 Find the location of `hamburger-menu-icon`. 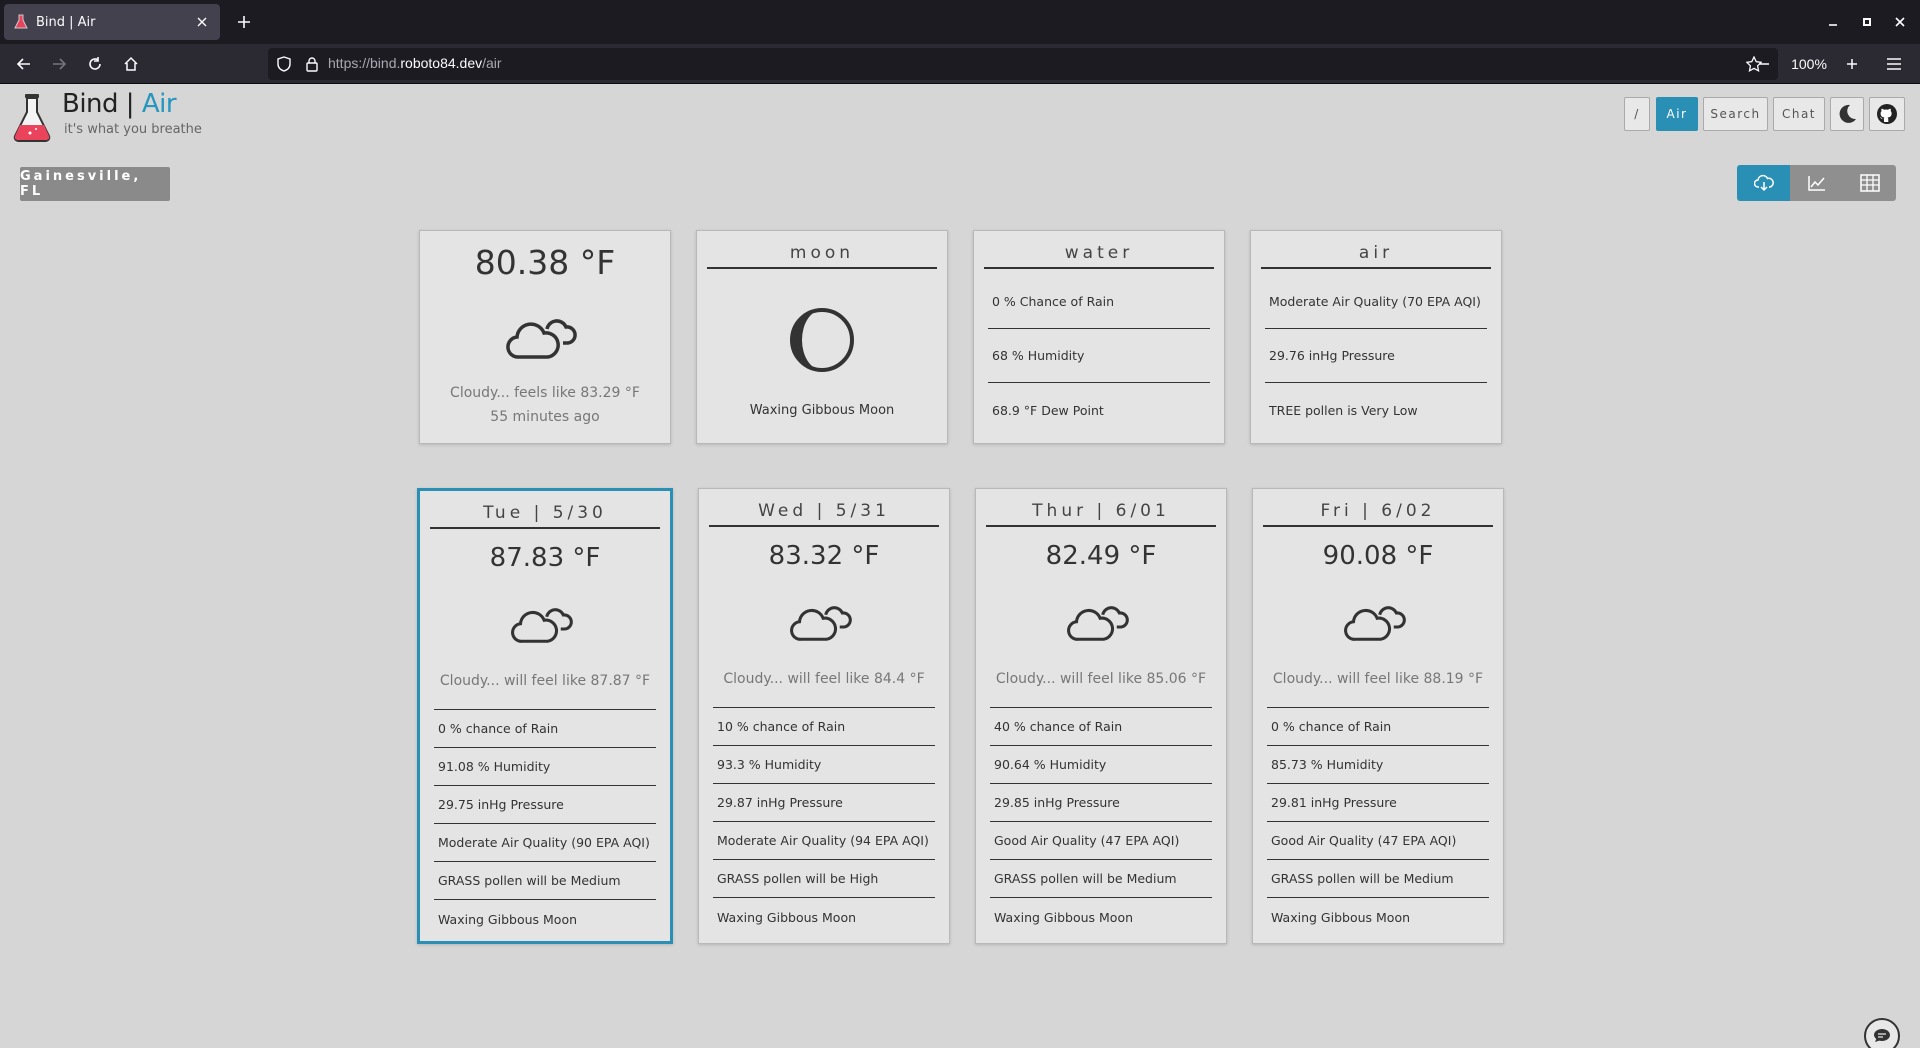

hamburger-menu-icon is located at coordinates (1894, 64).